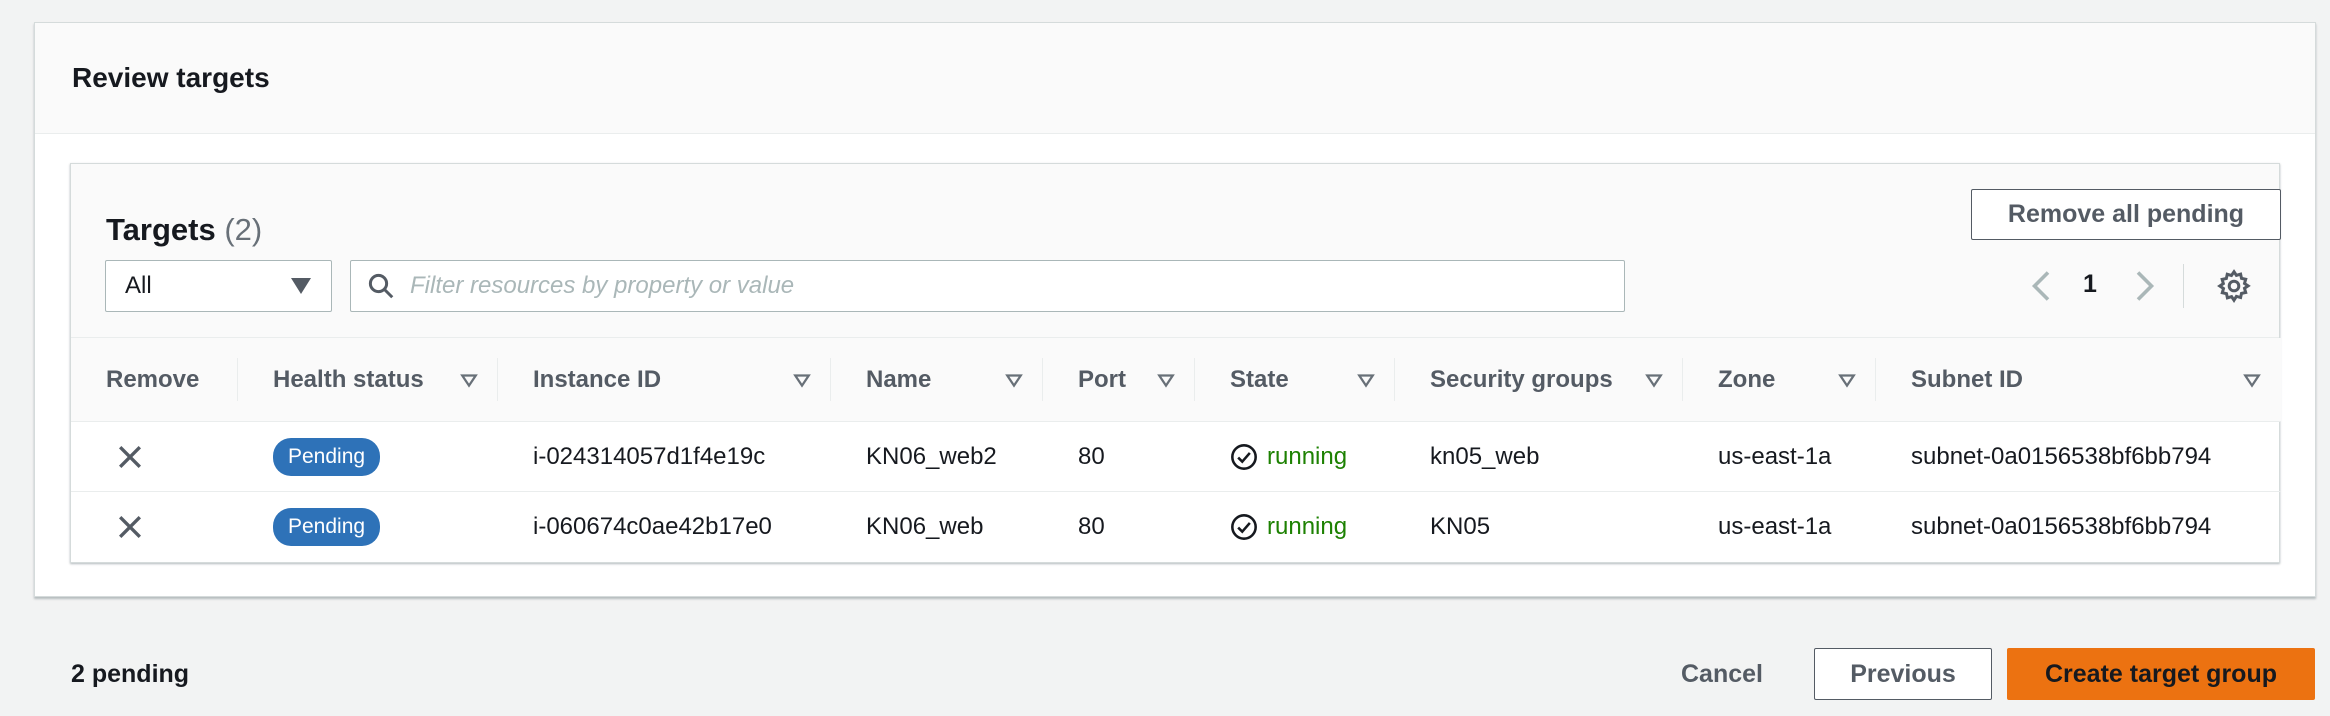 The height and width of the screenshot is (716, 2330). What do you see at coordinates (161, 229) in the screenshot?
I see `targets-title-text: Targets` at bounding box center [161, 229].